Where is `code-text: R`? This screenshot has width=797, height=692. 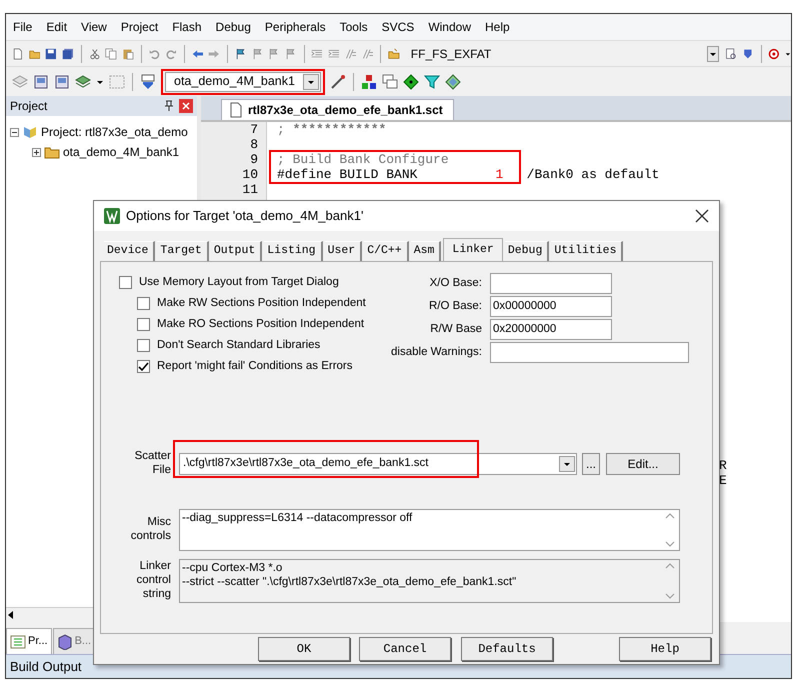 code-text: R is located at coordinates (723, 465).